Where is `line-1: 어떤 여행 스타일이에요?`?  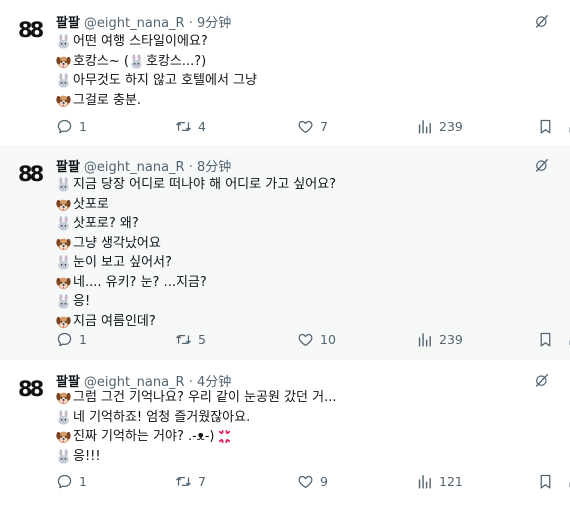
line-1: 어떤 여행 스타일이에요? is located at coordinates (156, 42).